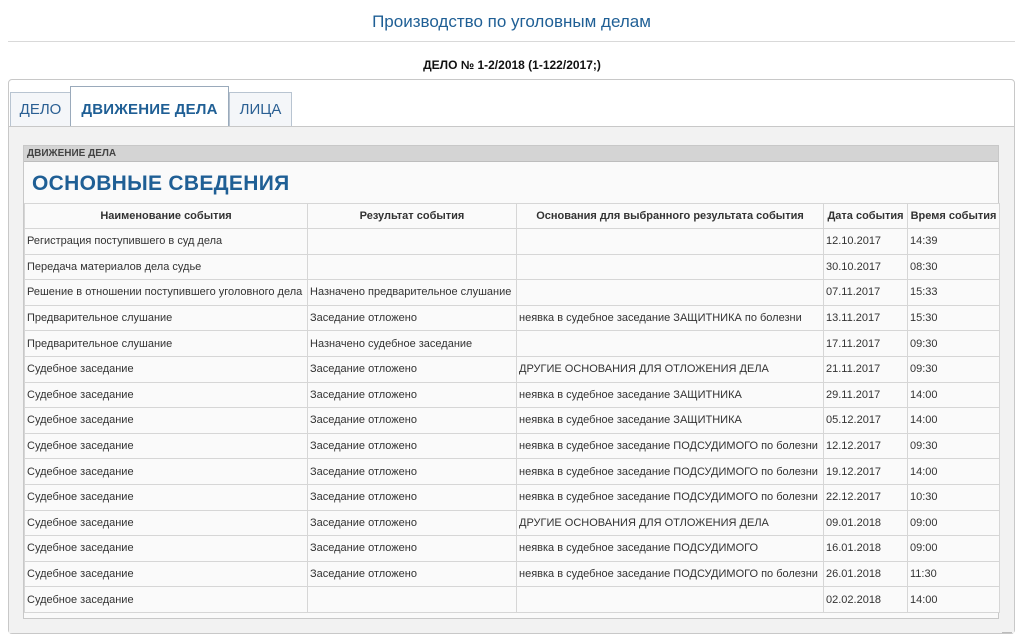 The width and height of the screenshot is (1024, 639). I want to click on table-row: Судебное заседание 02.02.2018 14:00, so click(512, 599).